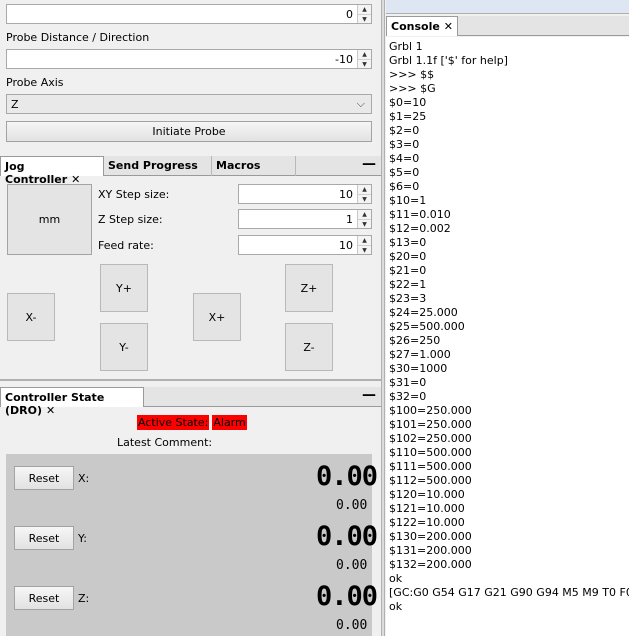 Image resolution: width=629 pixels, height=636 pixels. What do you see at coordinates (78, 37) in the screenshot?
I see `probe-distance-label: Probe Distance / Direction` at bounding box center [78, 37].